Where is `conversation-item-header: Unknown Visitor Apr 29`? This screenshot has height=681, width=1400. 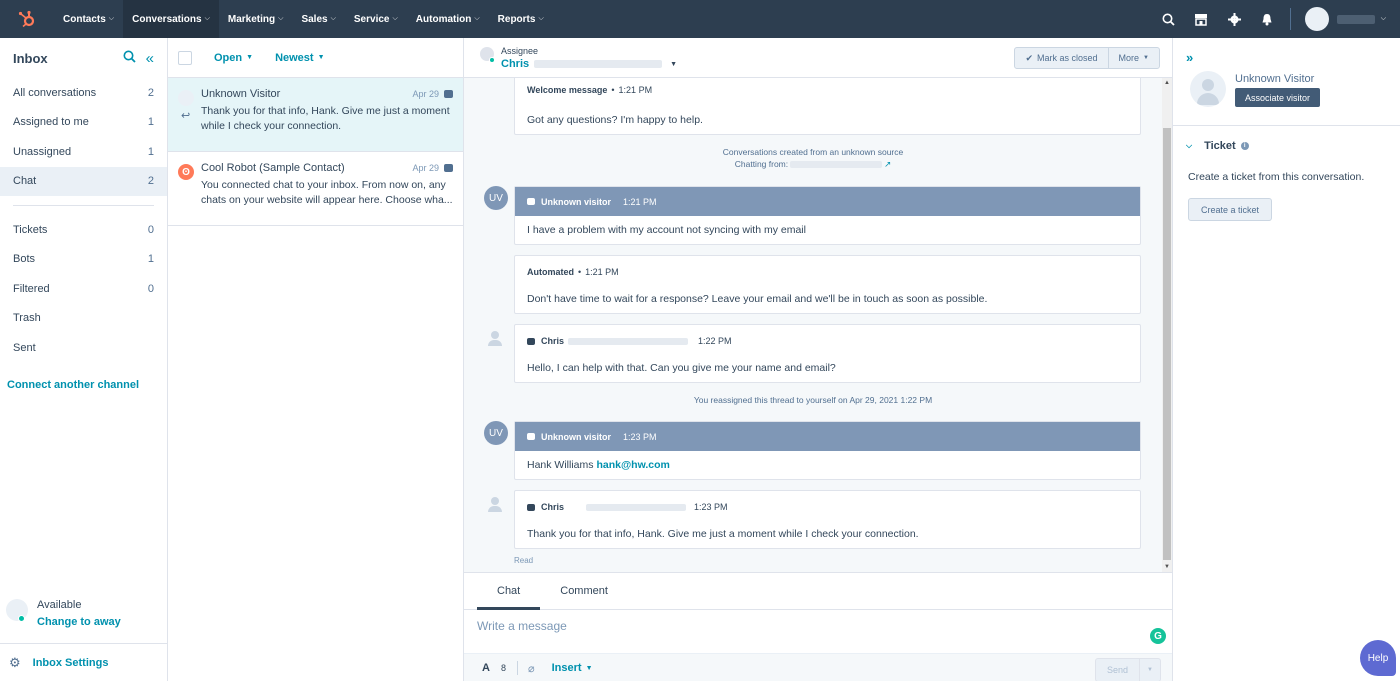
conversation-item-header: Unknown Visitor Apr 29 is located at coordinates (327, 94).